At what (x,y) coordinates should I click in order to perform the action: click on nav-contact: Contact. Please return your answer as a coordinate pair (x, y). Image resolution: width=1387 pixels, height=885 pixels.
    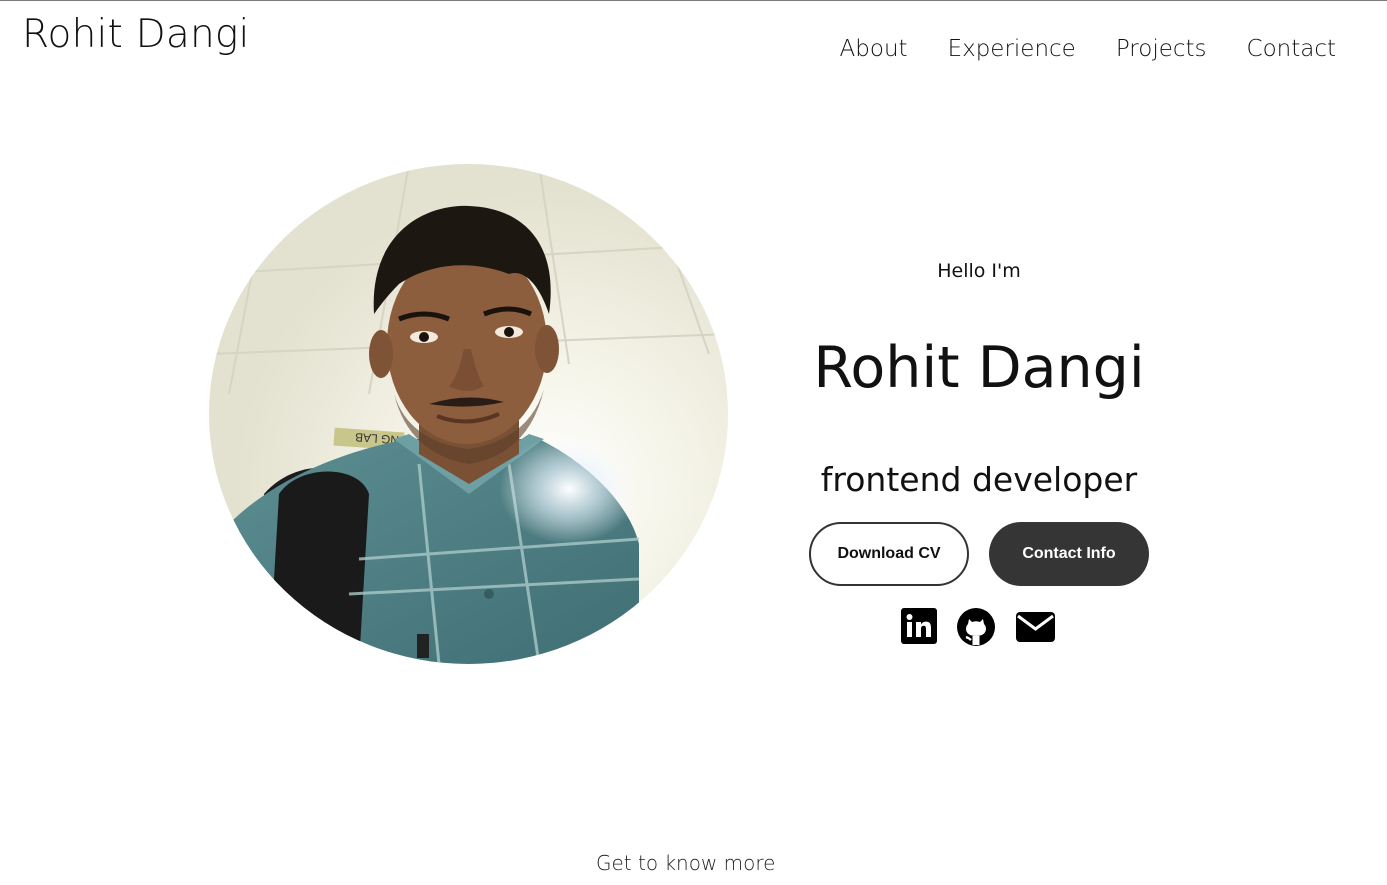
    Looking at the image, I should click on (1291, 49).